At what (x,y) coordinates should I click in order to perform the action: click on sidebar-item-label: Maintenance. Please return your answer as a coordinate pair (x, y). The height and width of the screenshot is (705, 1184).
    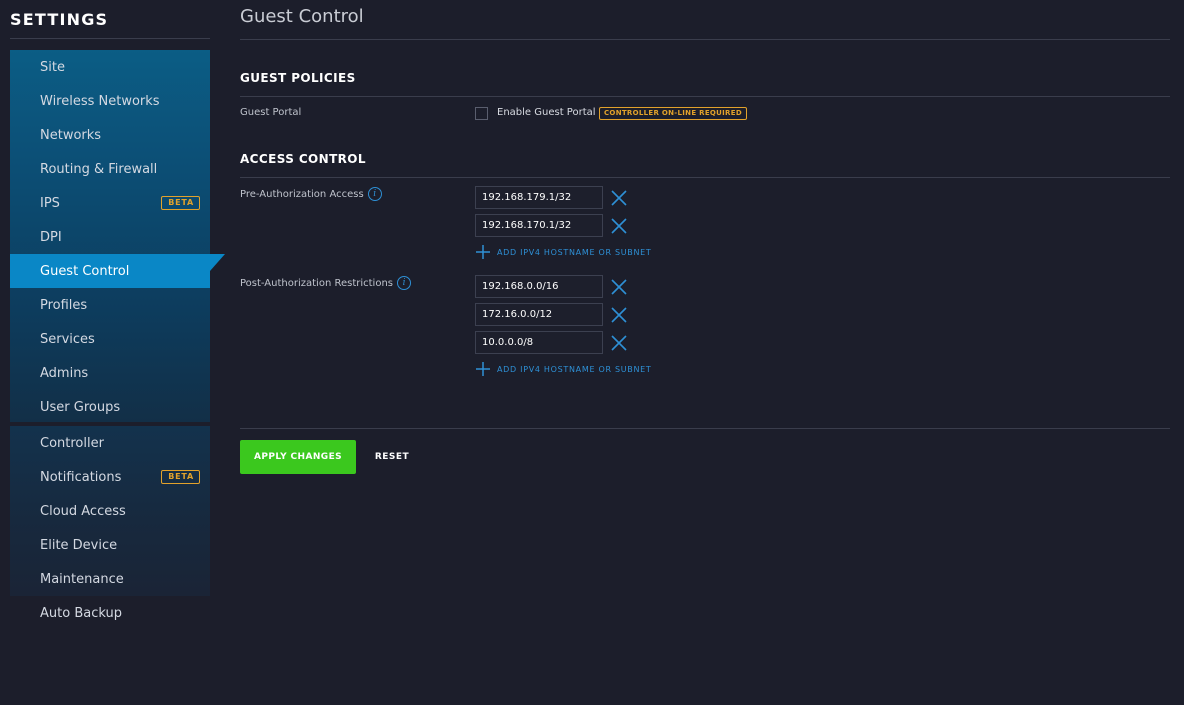
    Looking at the image, I should click on (82, 579).